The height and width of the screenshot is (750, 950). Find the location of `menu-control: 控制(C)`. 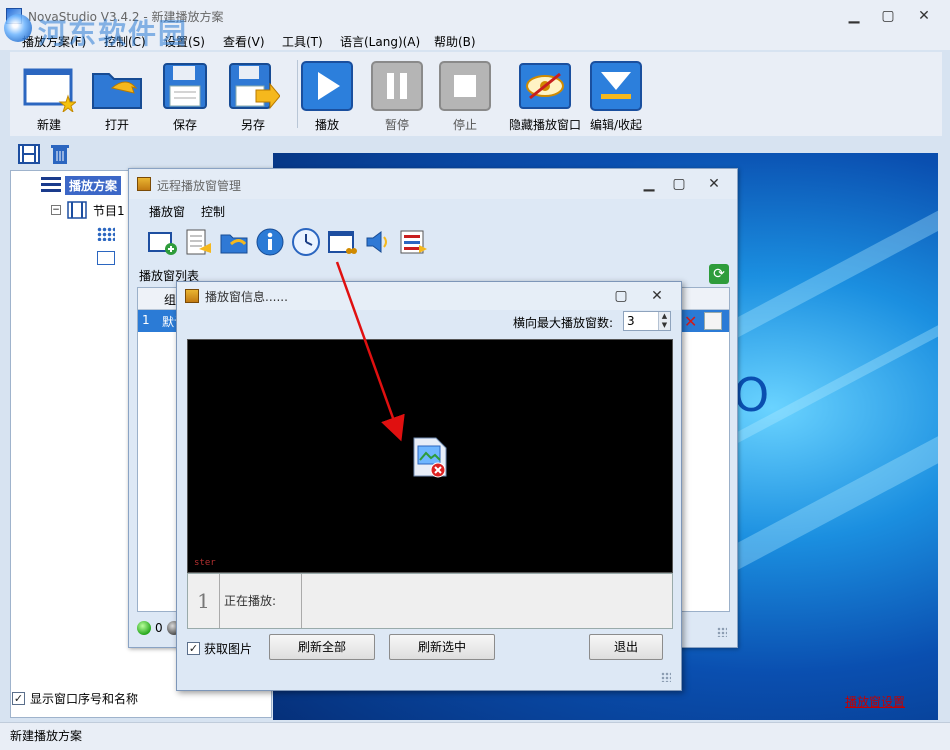

menu-control: 控制(C) is located at coordinates (125, 41).